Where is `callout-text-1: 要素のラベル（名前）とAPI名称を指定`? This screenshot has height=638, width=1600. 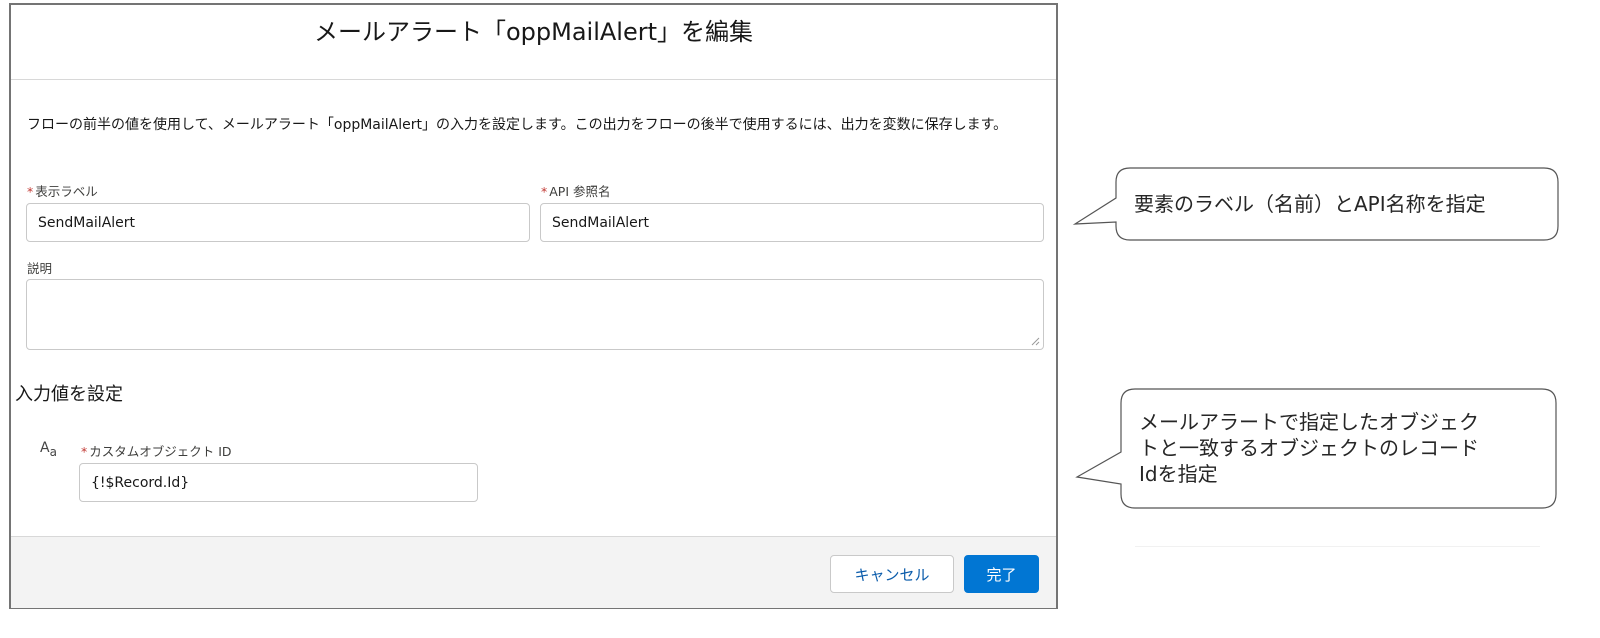
callout-text-1: 要素のラベル（名前）とAPI名称を指定 is located at coordinates (1310, 204).